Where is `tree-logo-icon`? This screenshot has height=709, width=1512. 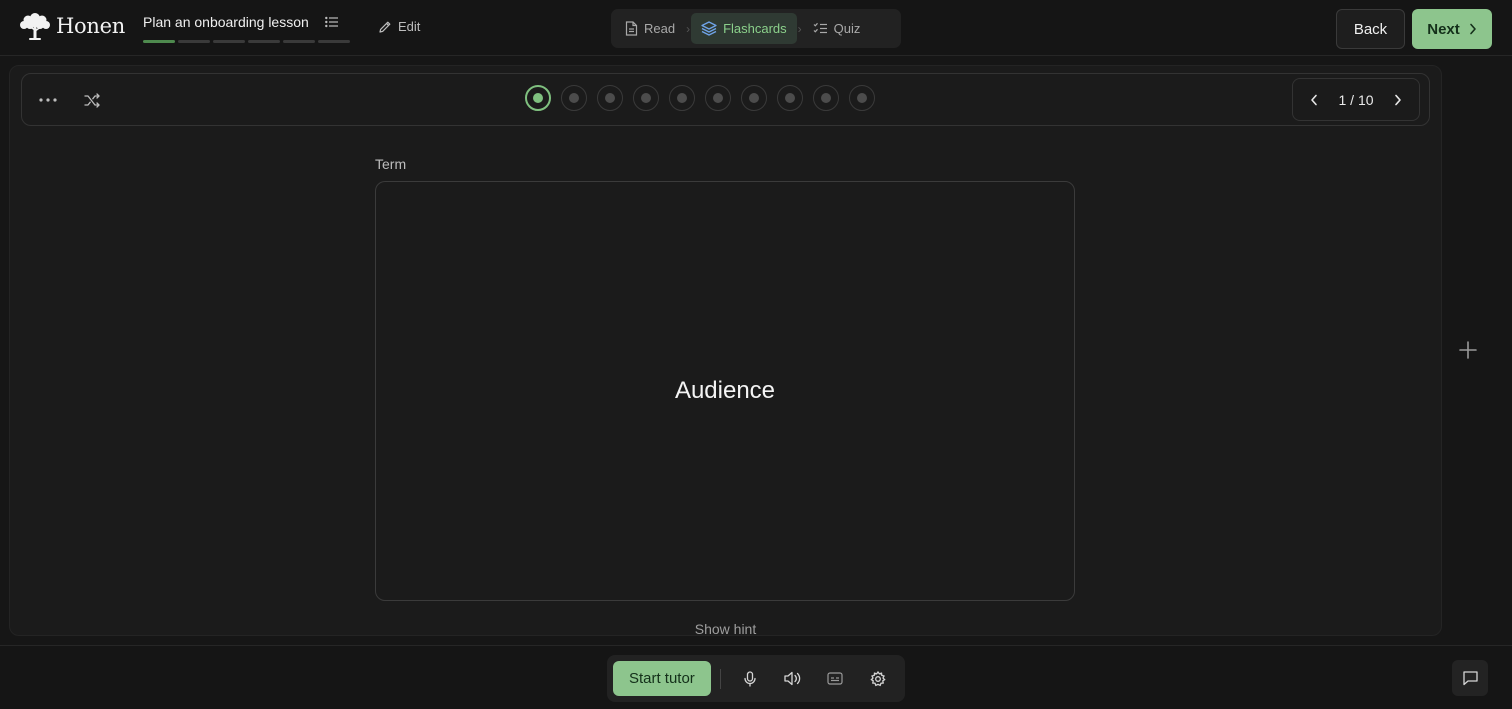 tree-logo-icon is located at coordinates (35, 26).